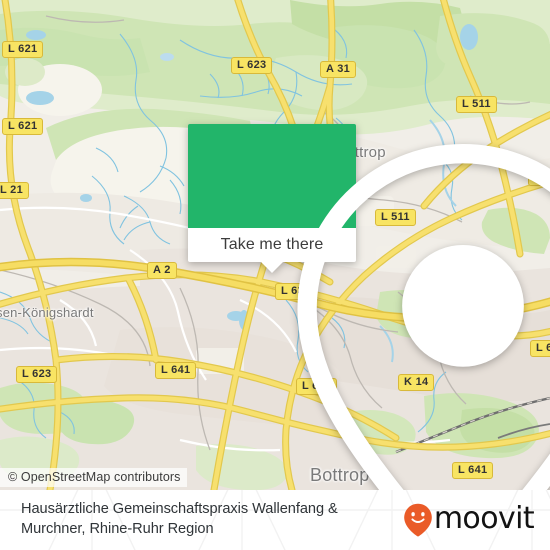  I want to click on take-me-there-label: Take me there, so click(272, 244).